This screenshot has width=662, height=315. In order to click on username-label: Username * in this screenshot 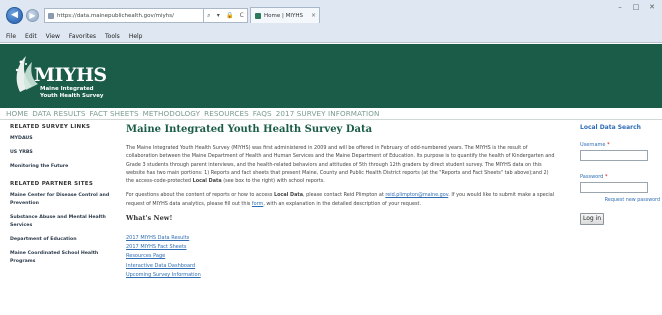, I will do `click(620, 145)`.